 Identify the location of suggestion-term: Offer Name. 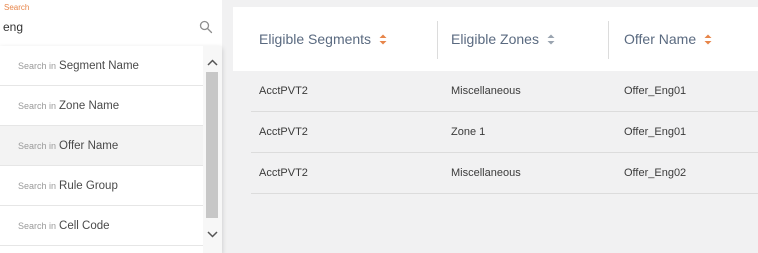
(89, 145).